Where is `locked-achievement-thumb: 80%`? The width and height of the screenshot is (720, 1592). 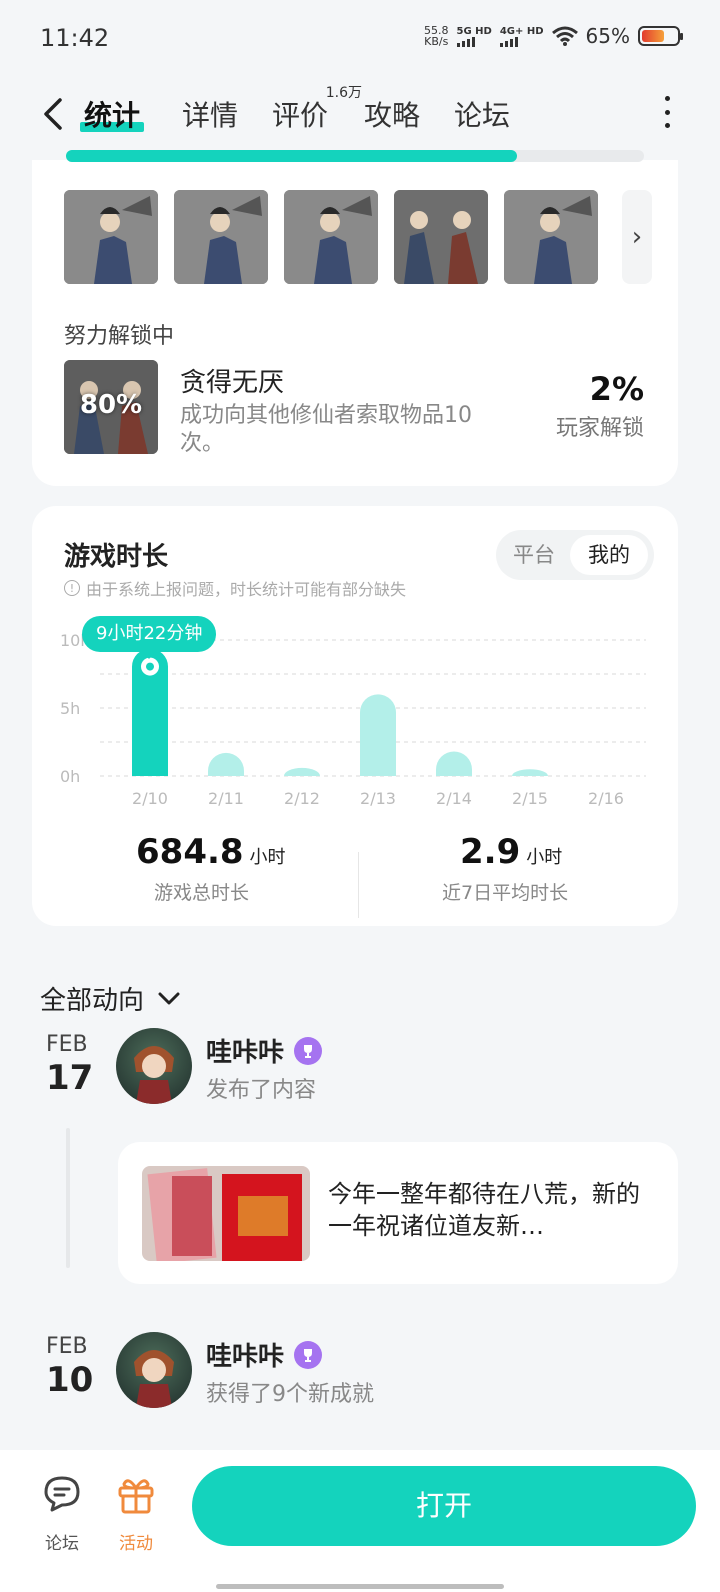
locked-achievement-thumb: 80% is located at coordinates (111, 407).